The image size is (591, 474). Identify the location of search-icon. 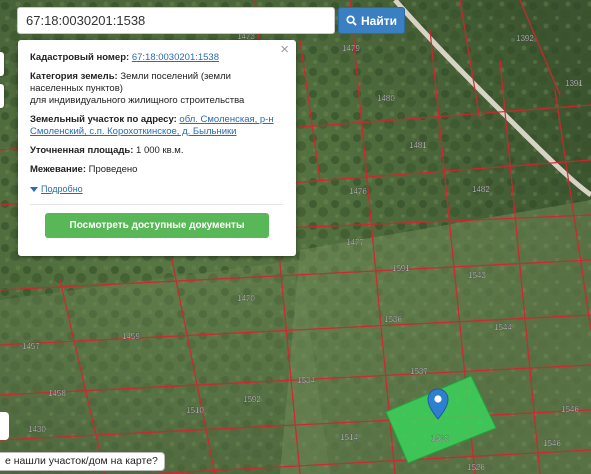
(351, 20).